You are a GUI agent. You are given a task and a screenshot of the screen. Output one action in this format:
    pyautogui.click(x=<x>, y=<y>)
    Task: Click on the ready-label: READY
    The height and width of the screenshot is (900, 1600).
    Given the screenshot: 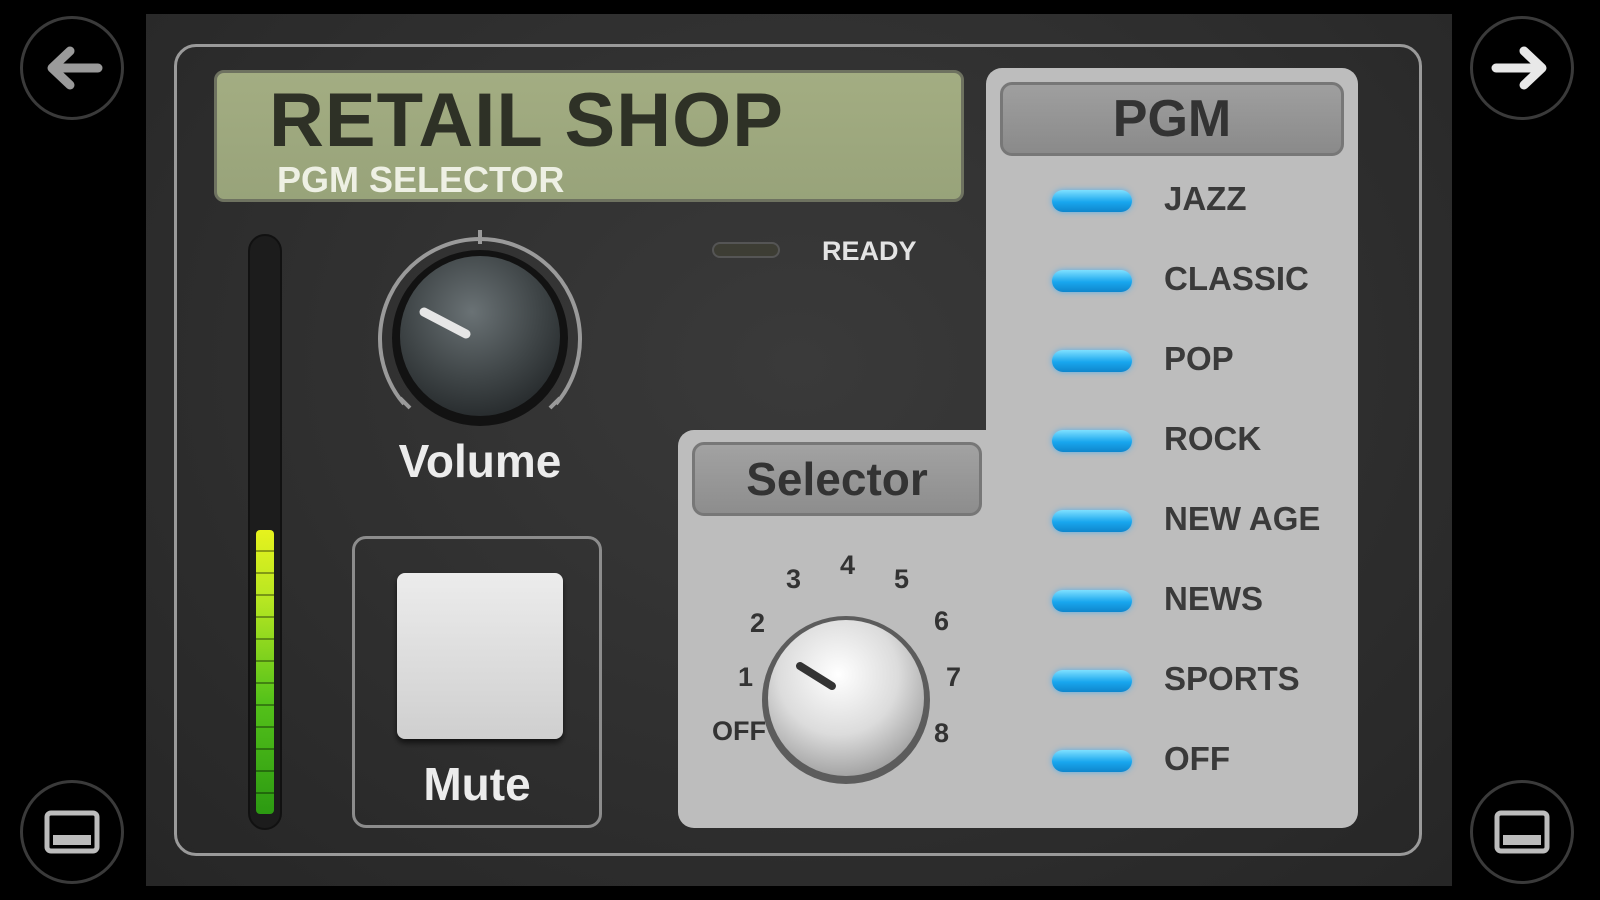 What is the action you would take?
    pyautogui.click(x=869, y=251)
    